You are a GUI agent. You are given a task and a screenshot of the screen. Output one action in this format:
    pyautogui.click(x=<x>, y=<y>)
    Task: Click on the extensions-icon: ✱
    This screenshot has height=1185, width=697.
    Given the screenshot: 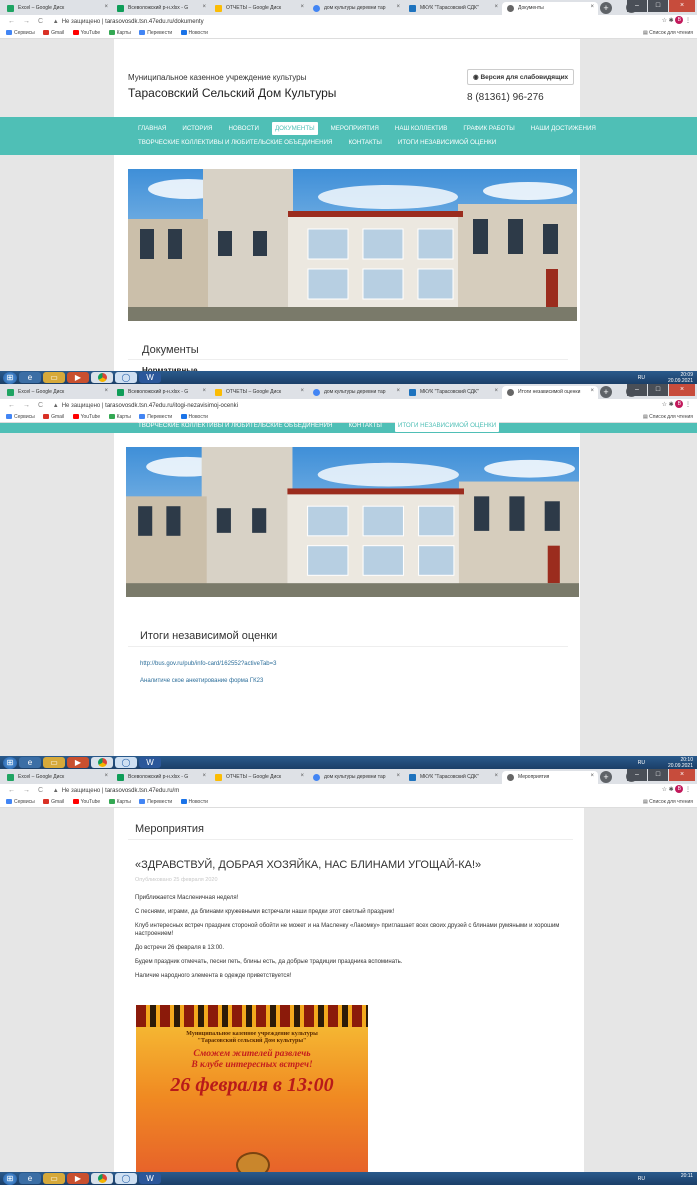 What is the action you would take?
    pyautogui.click(x=671, y=21)
    